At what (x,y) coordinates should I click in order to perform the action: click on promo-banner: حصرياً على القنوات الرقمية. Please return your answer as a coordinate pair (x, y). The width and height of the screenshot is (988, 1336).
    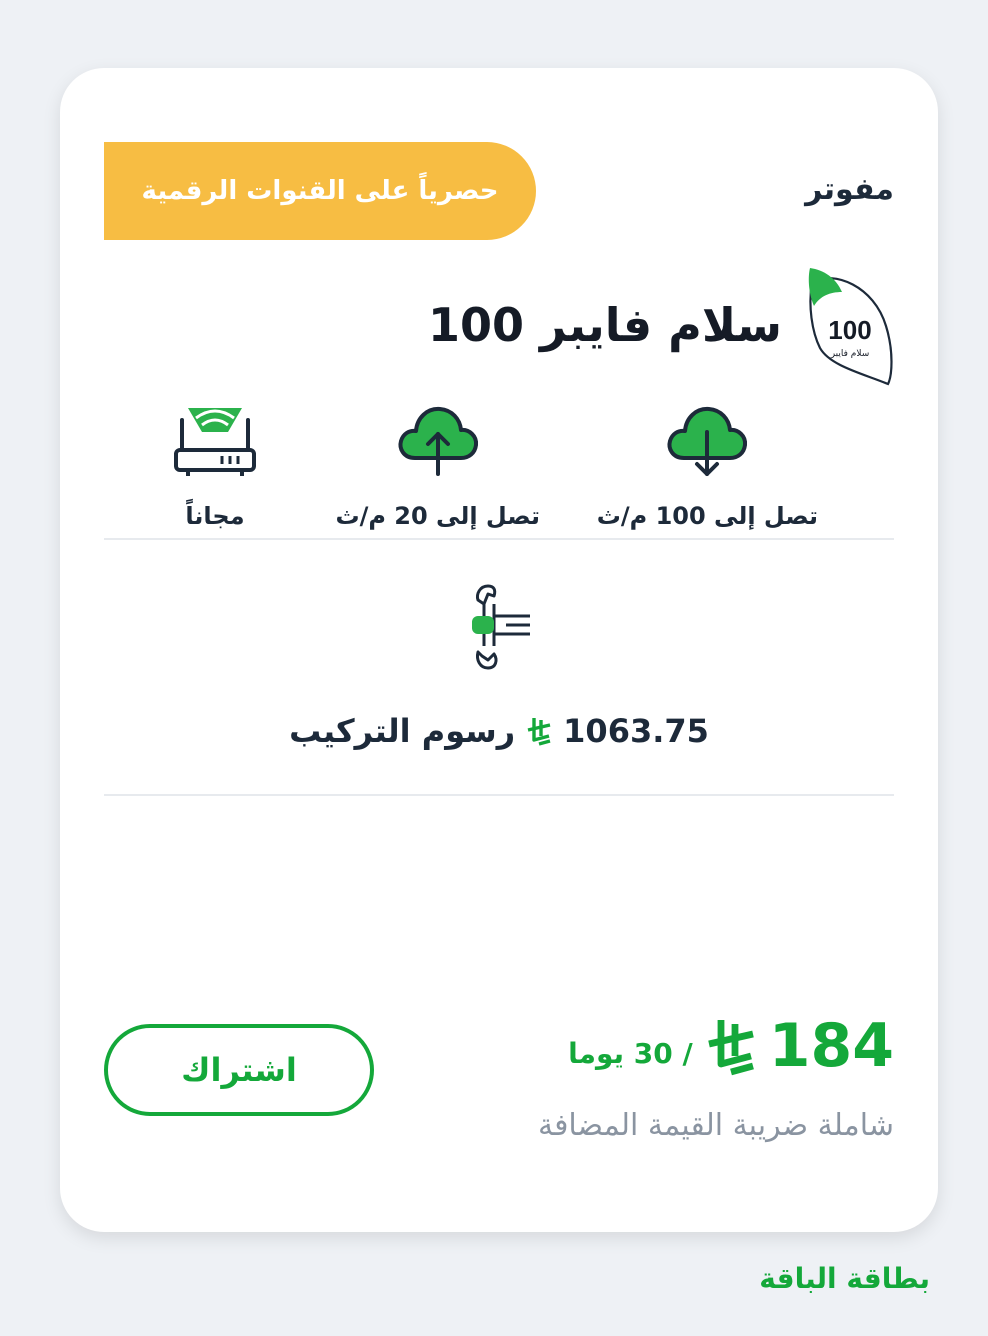
    Looking at the image, I should click on (320, 191).